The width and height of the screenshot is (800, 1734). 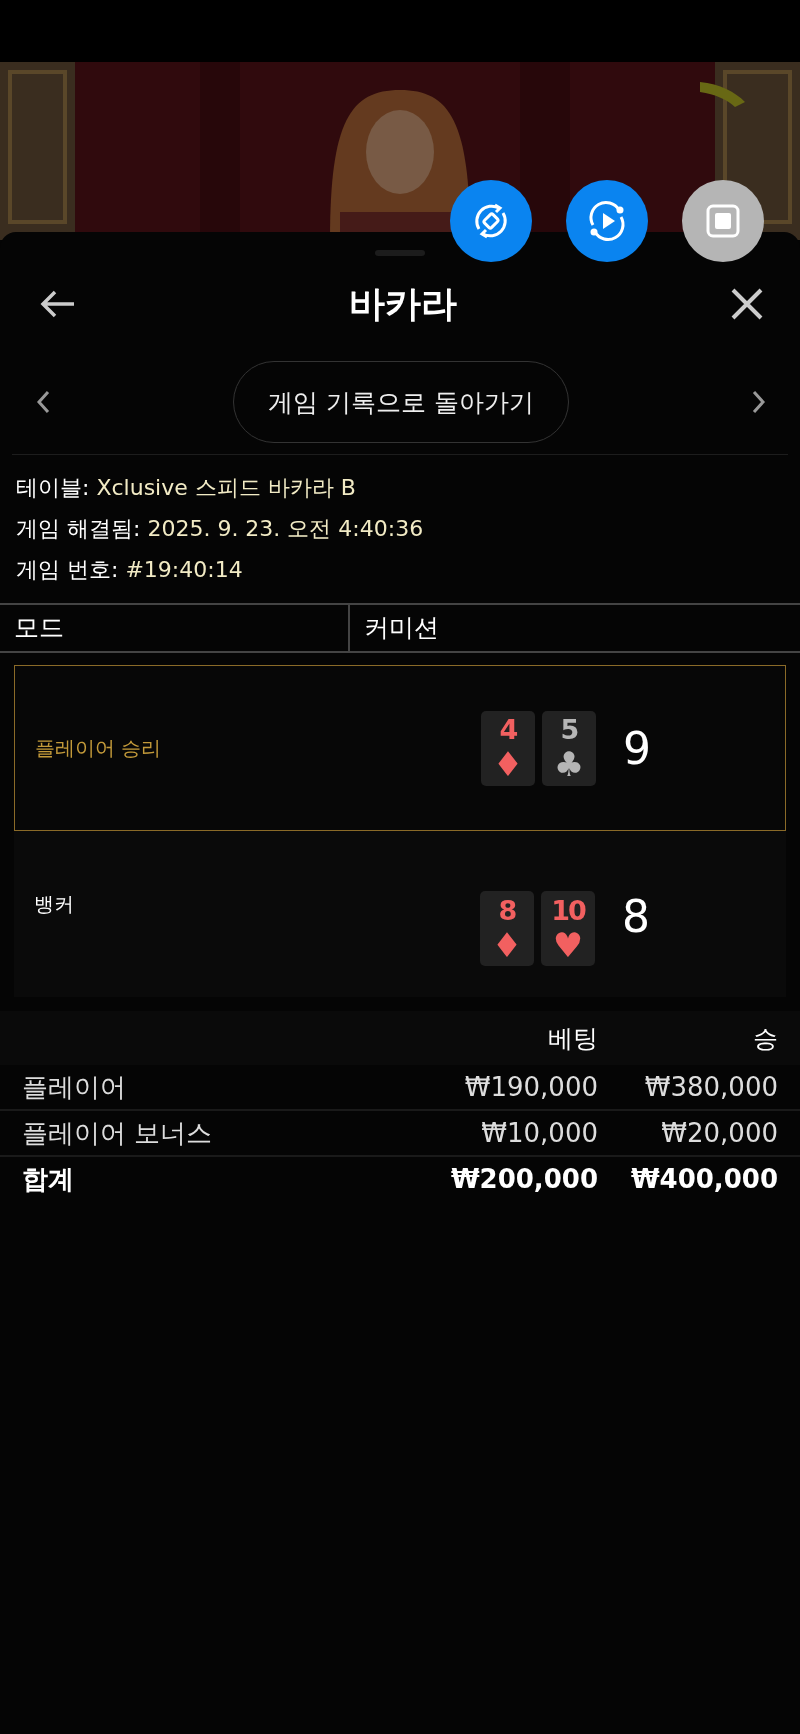 I want to click on table-cell-text: ₩380,000, so click(x=710, y=1087).